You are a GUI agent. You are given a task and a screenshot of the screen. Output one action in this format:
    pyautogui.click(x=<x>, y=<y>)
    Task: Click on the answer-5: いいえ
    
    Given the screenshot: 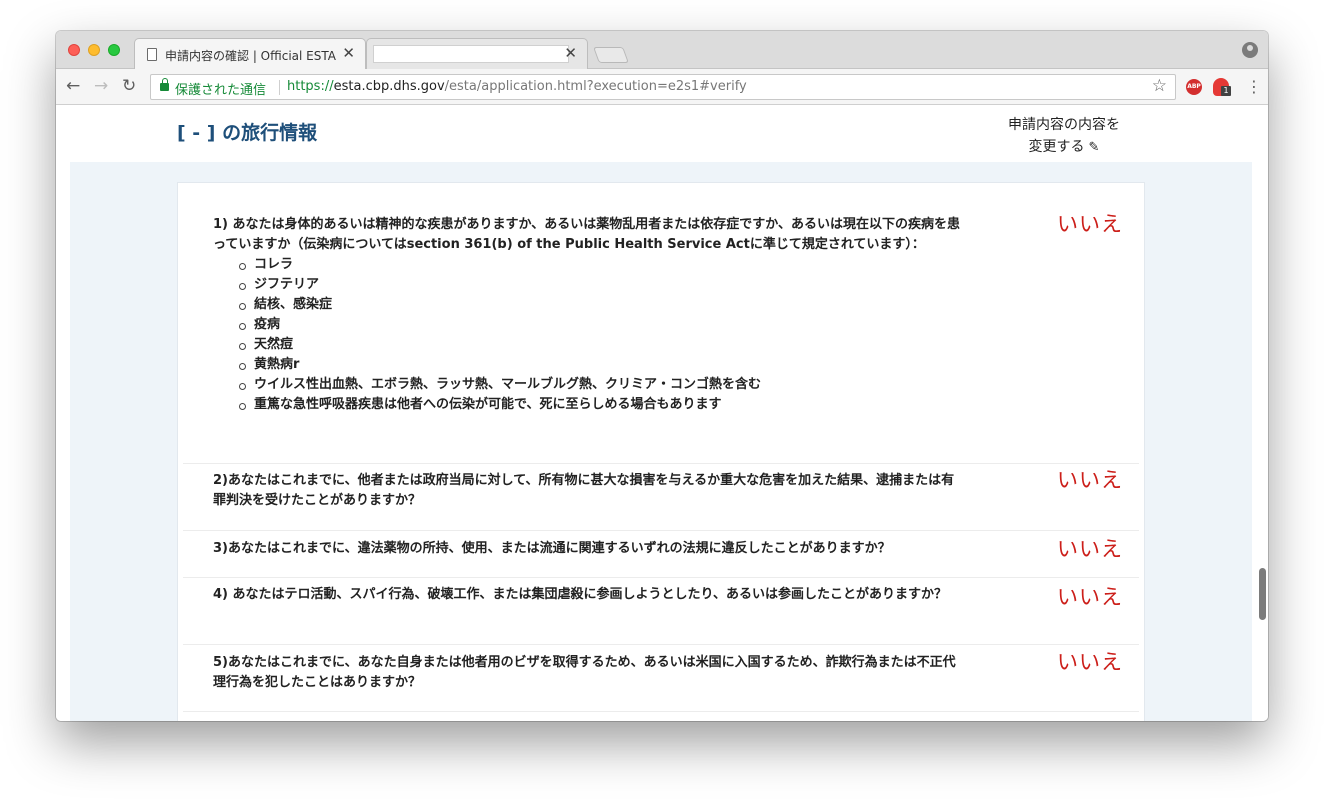 What is the action you would take?
    pyautogui.click(x=1090, y=662)
    